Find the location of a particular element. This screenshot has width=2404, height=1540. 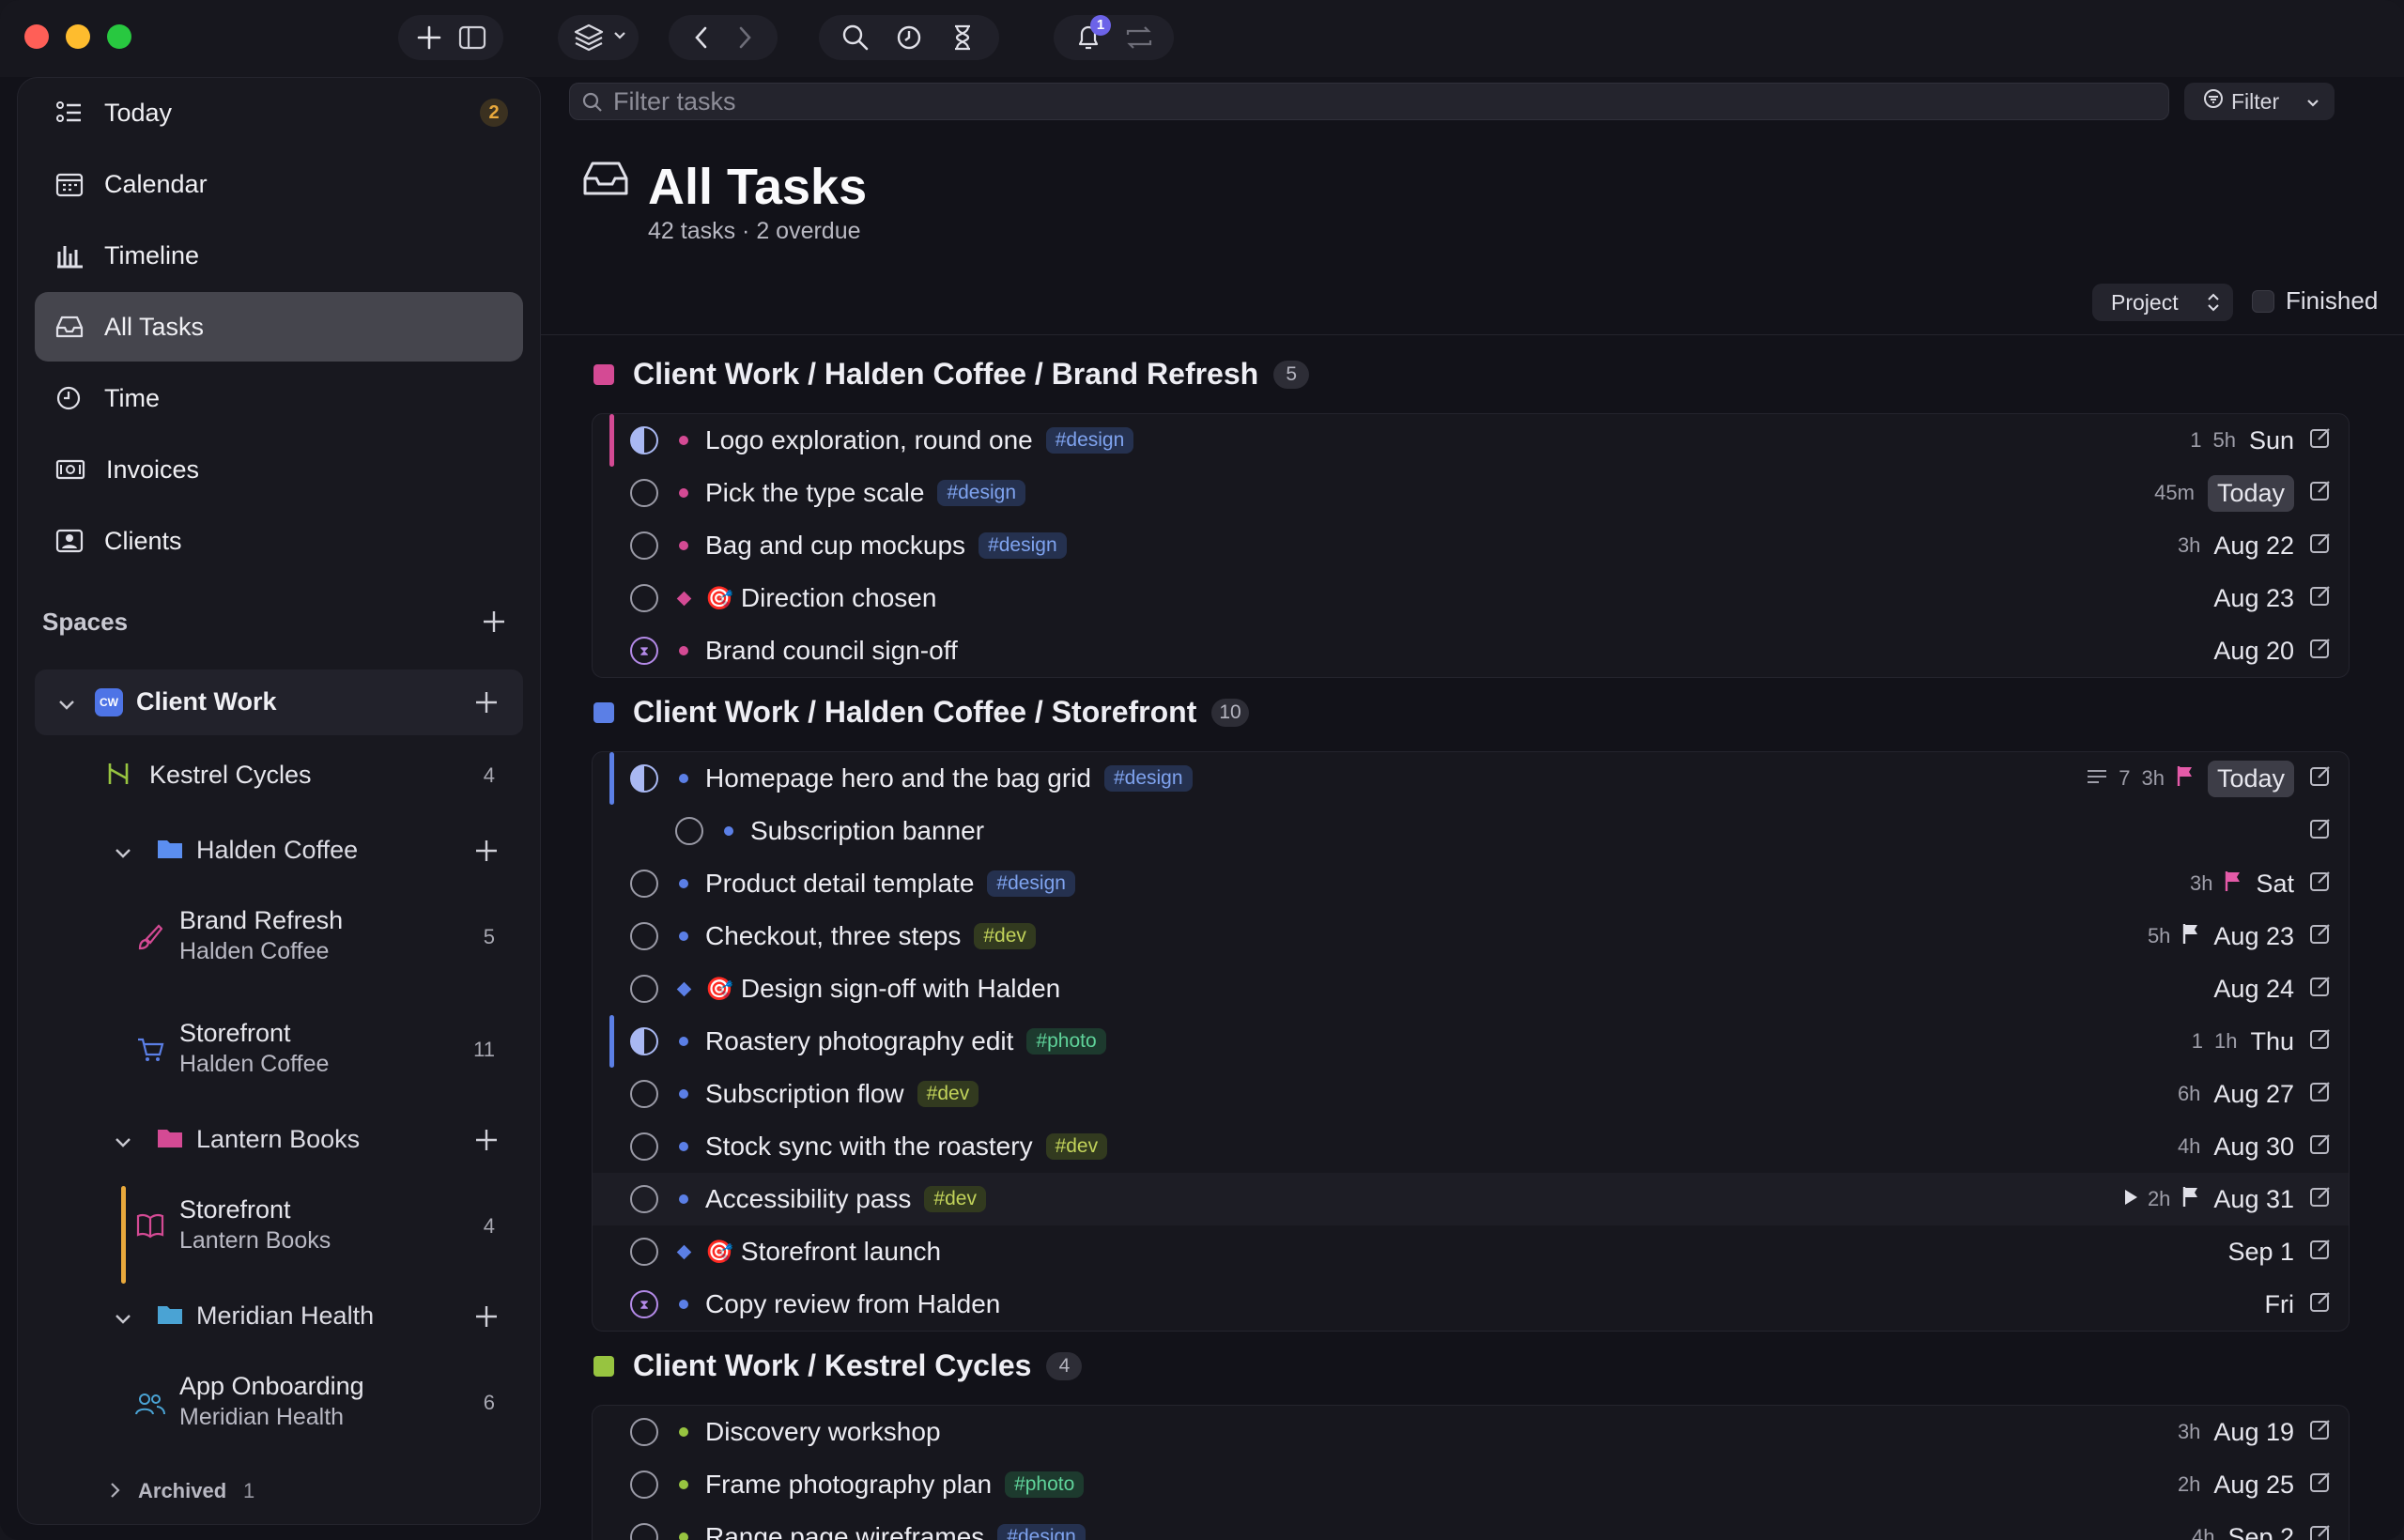

filter-button: Filter is located at coordinates (2259, 101).